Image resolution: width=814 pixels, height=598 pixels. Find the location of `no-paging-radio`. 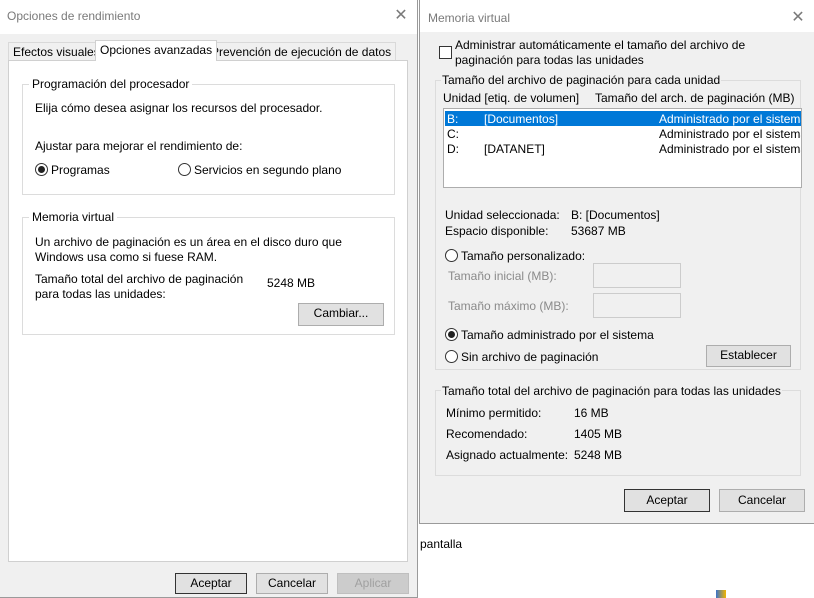

no-paging-radio is located at coordinates (451, 356).